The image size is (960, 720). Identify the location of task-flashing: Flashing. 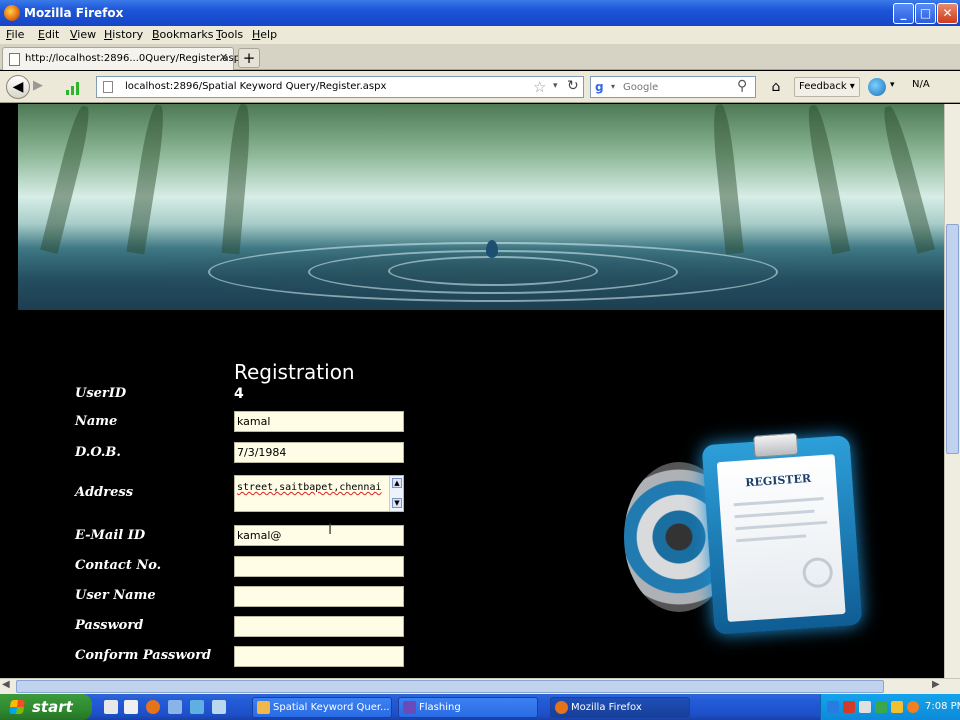
(468, 707).